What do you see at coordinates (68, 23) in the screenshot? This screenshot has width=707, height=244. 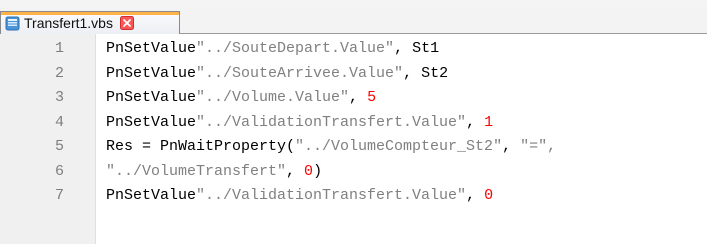 I see `tab-label: Transfert1.vbs` at bounding box center [68, 23].